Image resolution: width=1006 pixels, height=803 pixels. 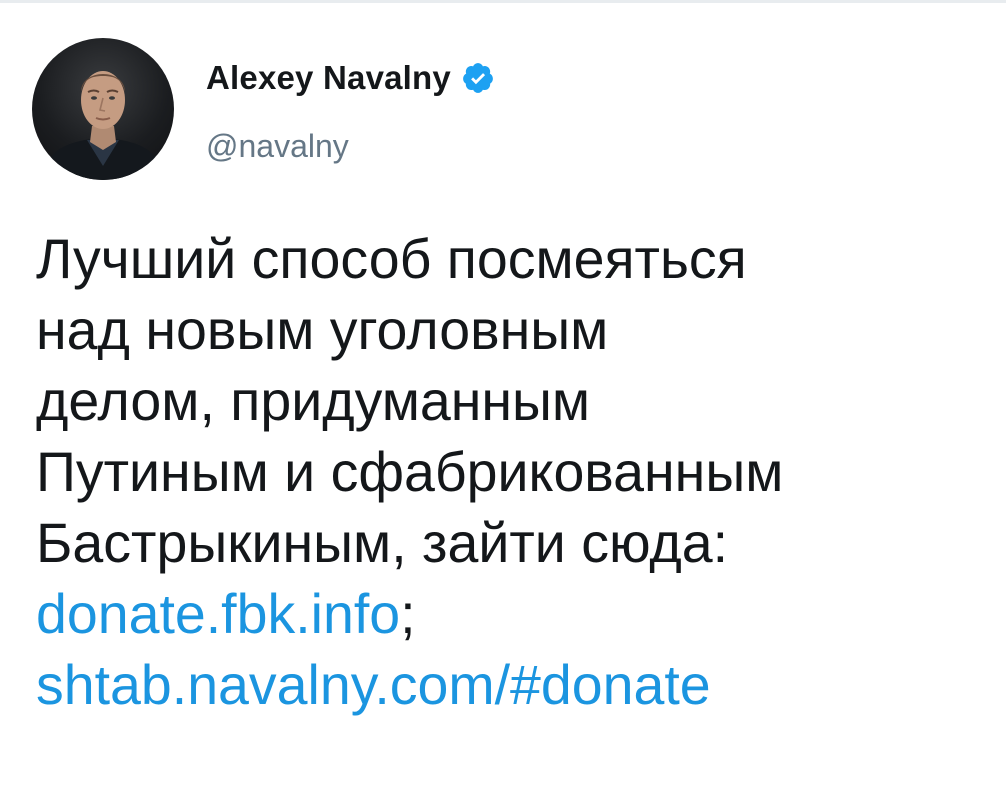 I want to click on tweet-text-line: делом, придуманным, so click(x=313, y=401).